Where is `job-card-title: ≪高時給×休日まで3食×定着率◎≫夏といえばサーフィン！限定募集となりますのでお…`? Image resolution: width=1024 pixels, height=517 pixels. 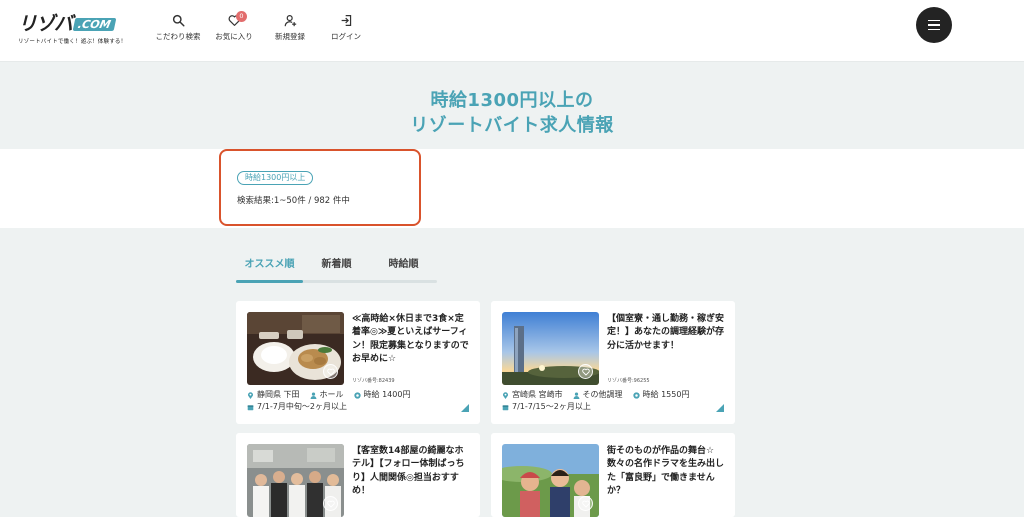
job-card-title: ≪高時給×休日まで3食×定着率◎≫夏といえばサーフィン！限定募集となりますのでお… is located at coordinates (412, 340).